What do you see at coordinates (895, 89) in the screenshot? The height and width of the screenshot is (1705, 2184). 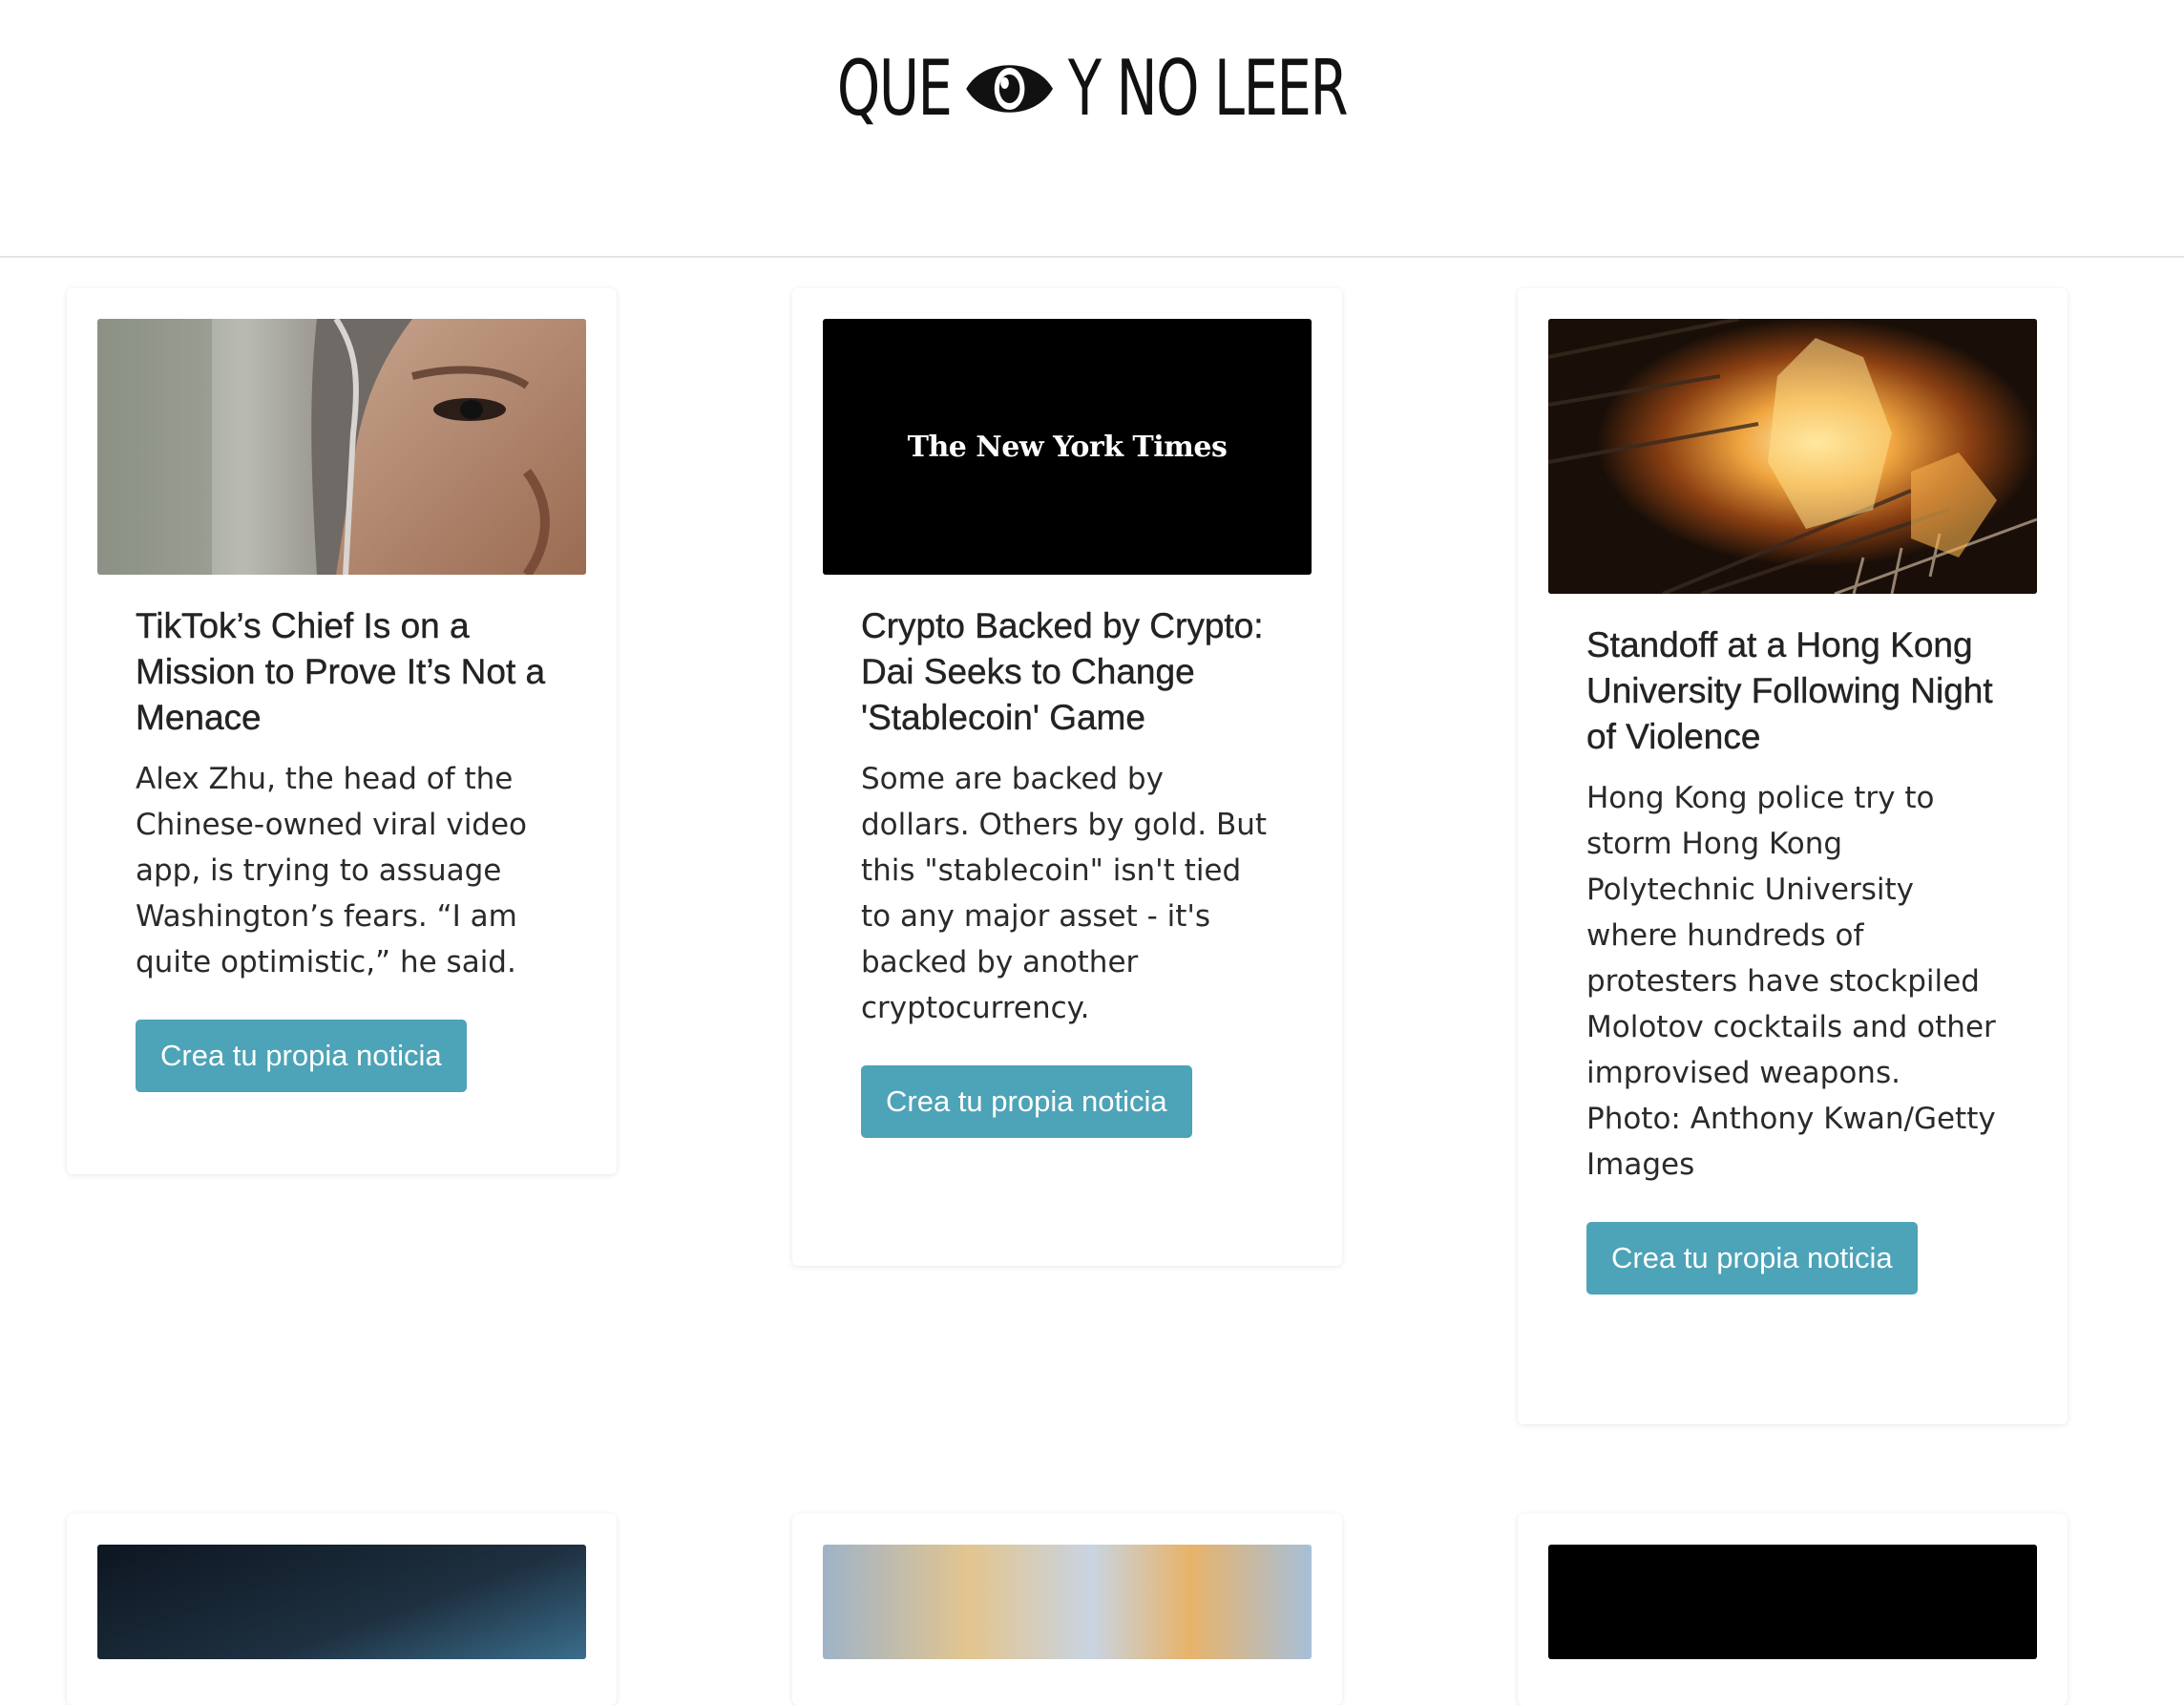 I see `logo-text-left: QUE` at bounding box center [895, 89].